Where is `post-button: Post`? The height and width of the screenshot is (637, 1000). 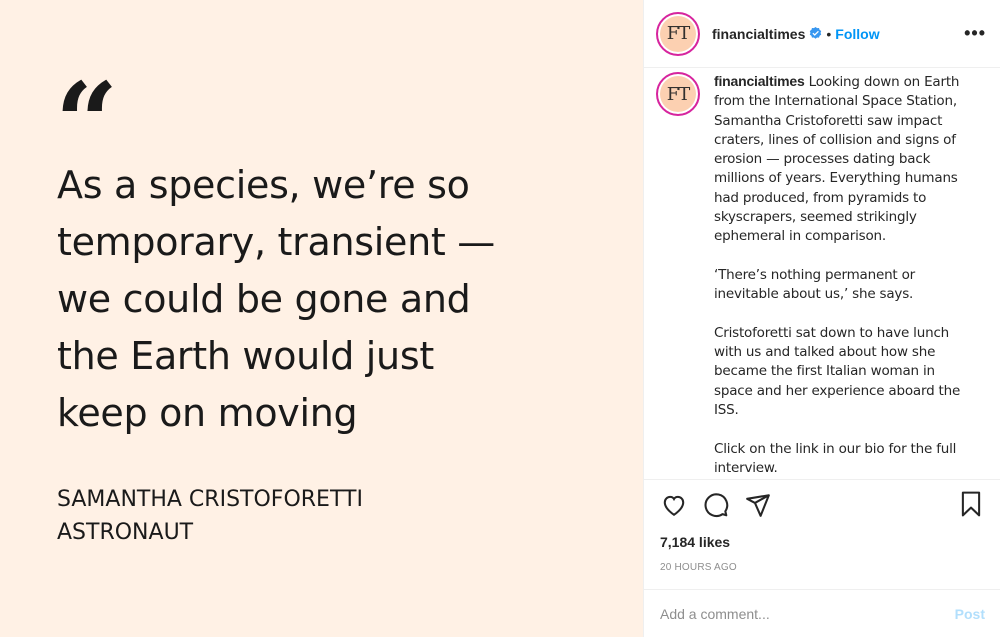
post-button: Post is located at coordinates (970, 614).